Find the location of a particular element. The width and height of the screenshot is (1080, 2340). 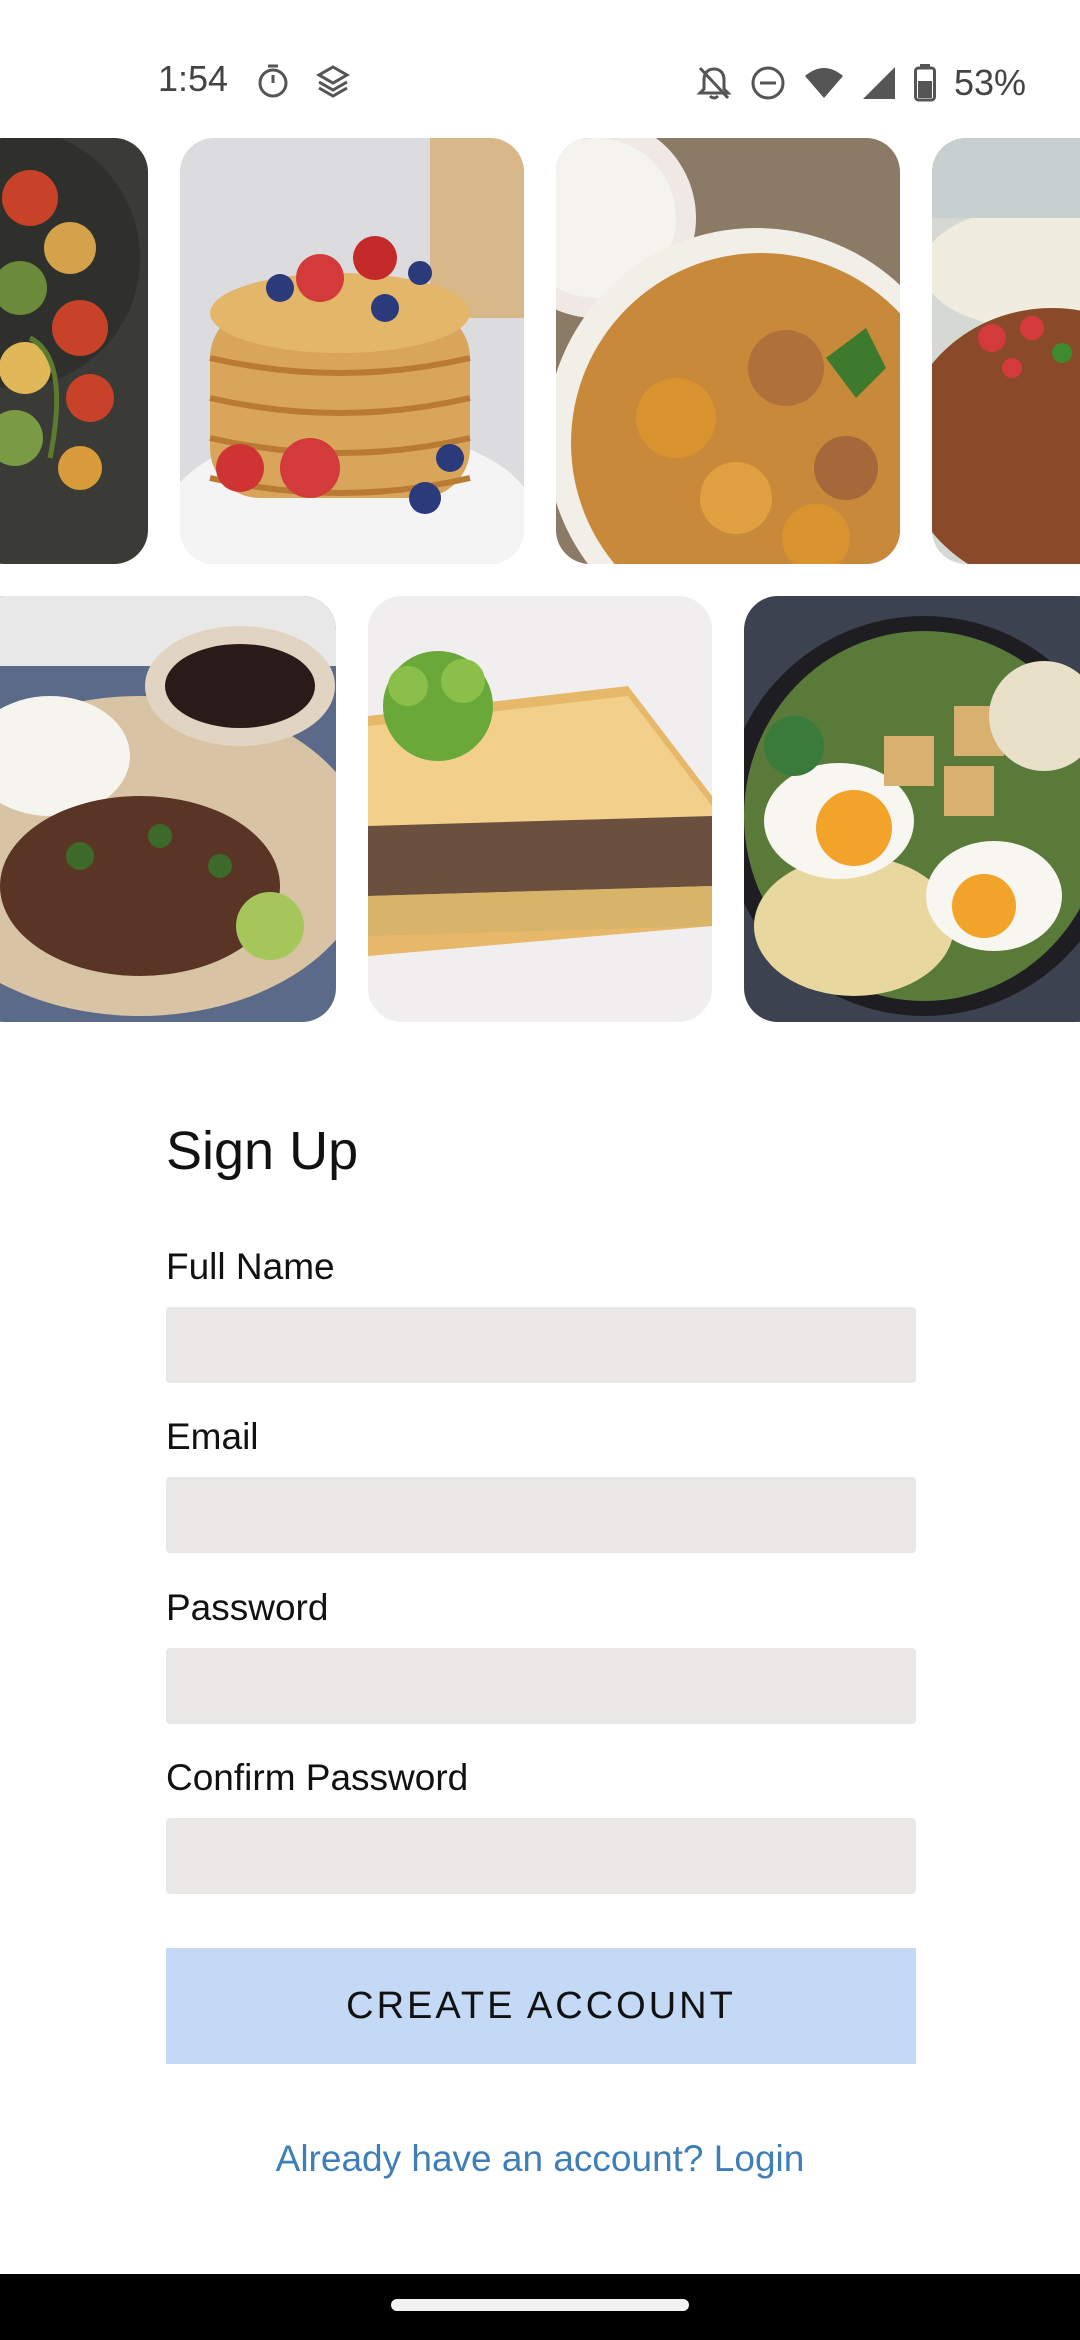

password-label: Password is located at coordinates (247, 1607).